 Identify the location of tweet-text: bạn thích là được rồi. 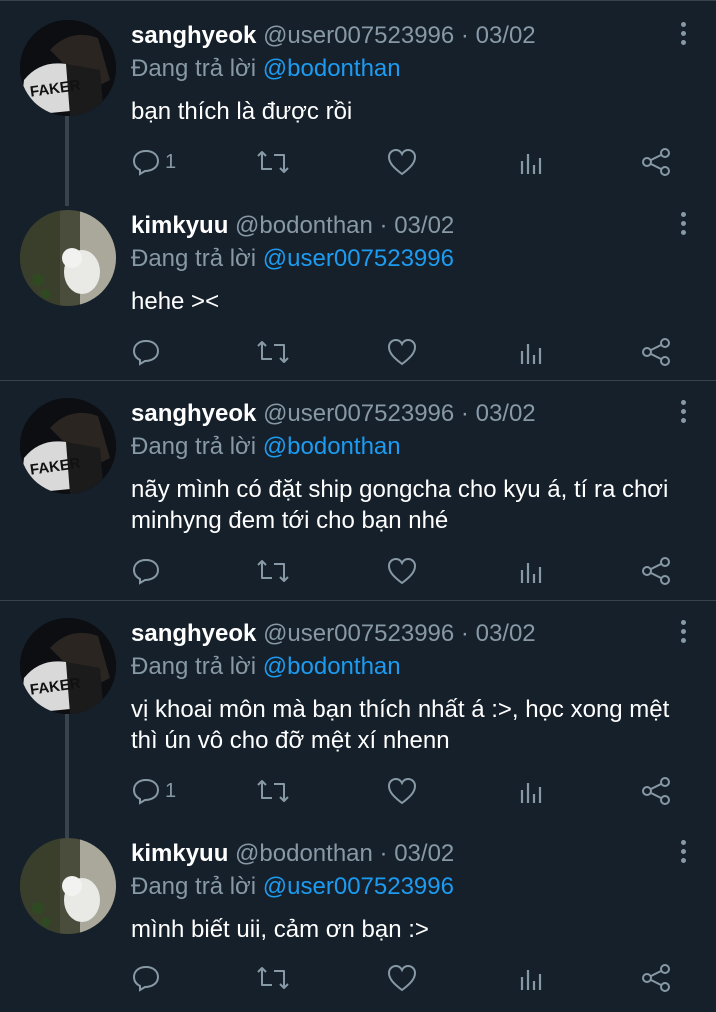
(242, 111).